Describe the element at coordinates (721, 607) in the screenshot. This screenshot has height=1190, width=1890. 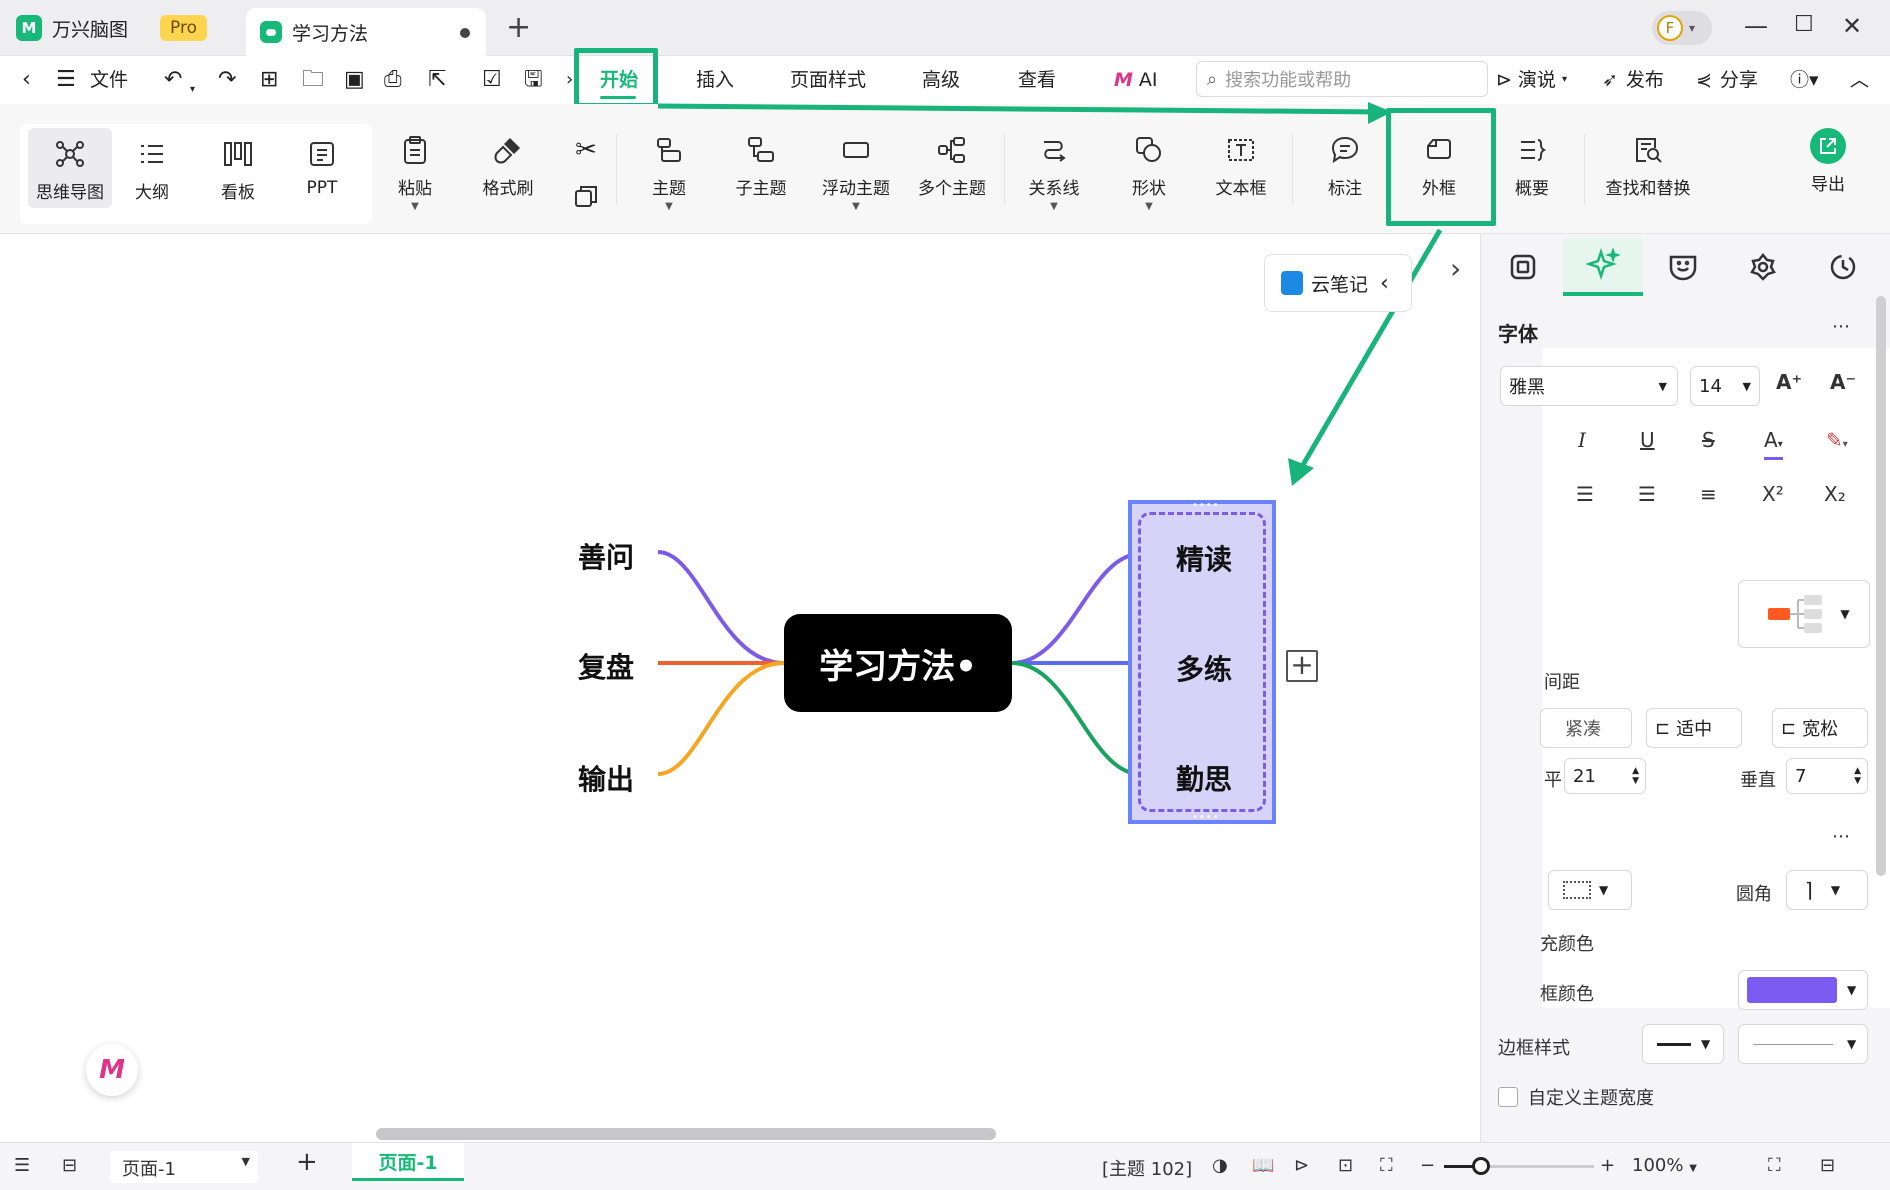
I see `branch-line-shanwen` at that location.